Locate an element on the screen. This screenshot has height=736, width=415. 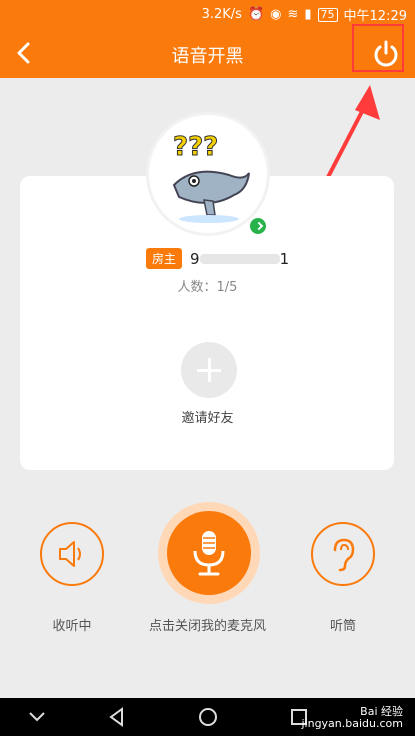
member-count: 人数：1/5 is located at coordinates (207, 287).